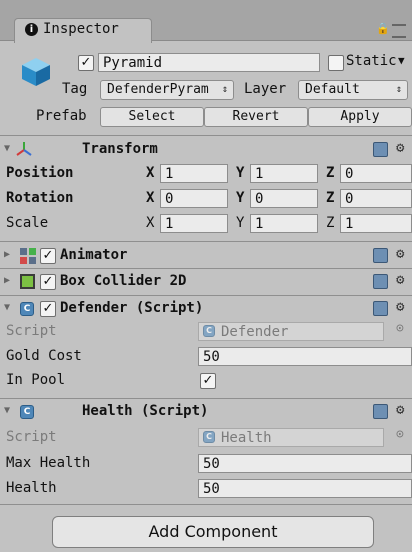  What do you see at coordinates (27, 281) in the screenshot?
I see `box-collider-icon` at bounding box center [27, 281].